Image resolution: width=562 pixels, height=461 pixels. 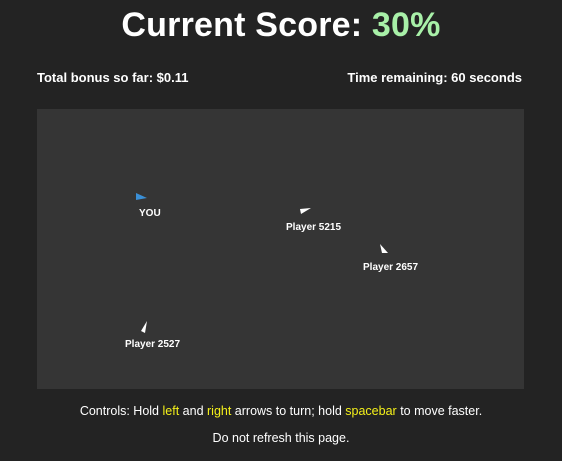 I want to click on time-remaining: Time remaining: 60 seconds, so click(x=434, y=77).